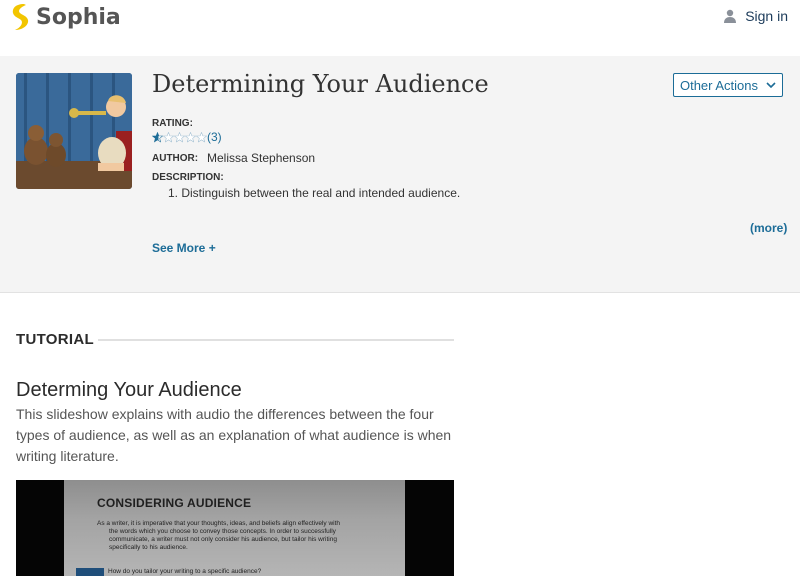 The image size is (800, 576). I want to click on boy-trumpet-thumbnail-image, so click(74, 131).